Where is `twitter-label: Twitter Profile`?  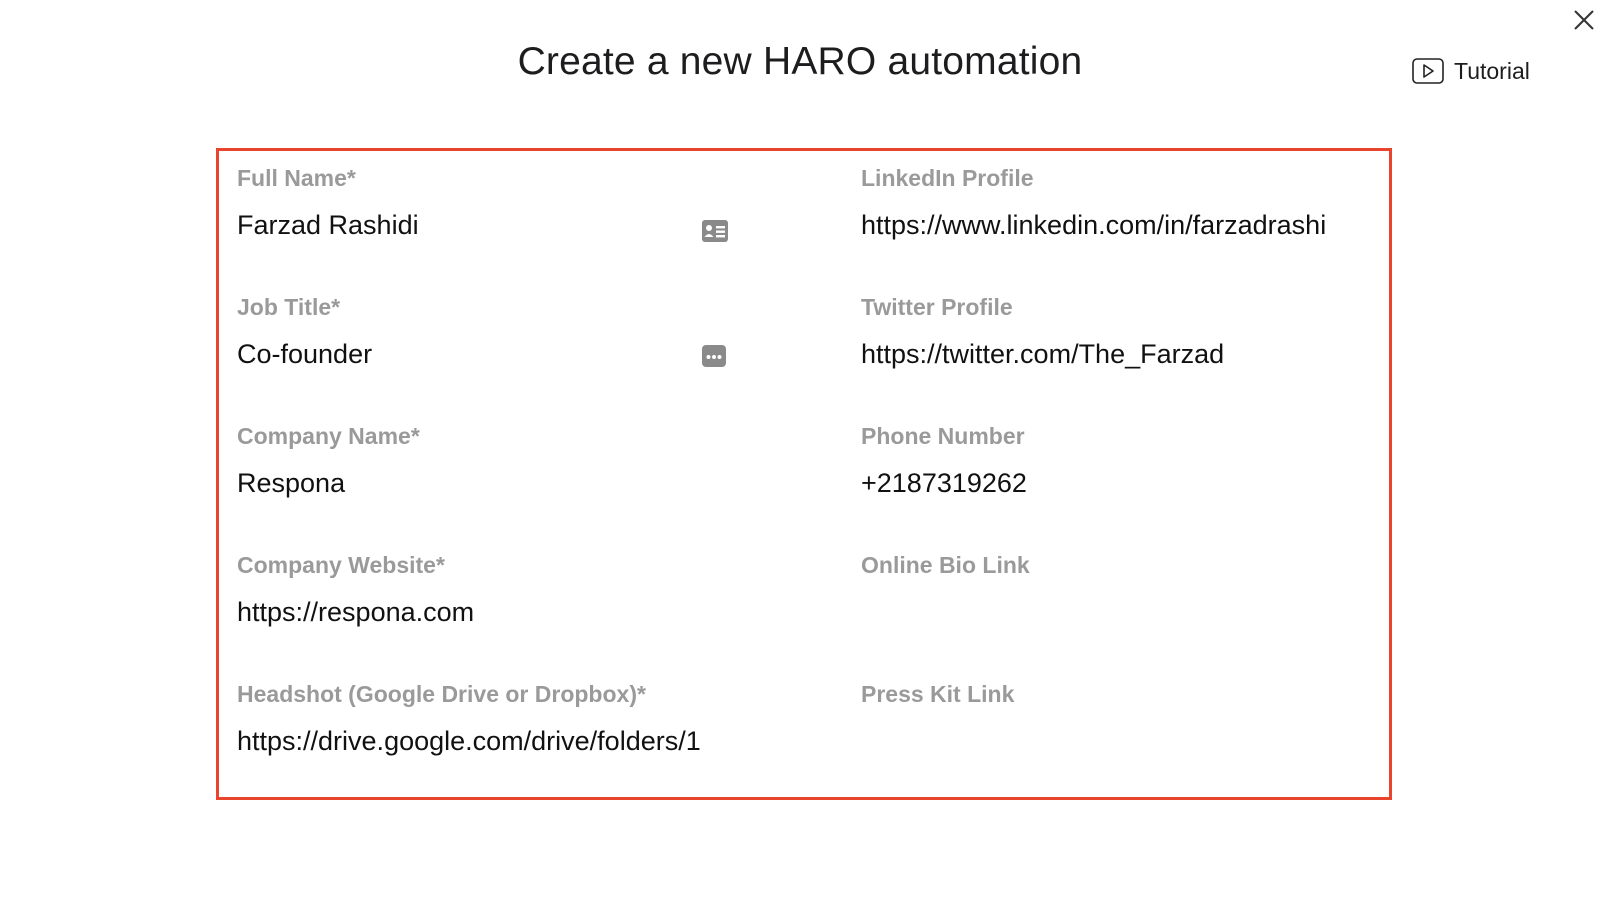 twitter-label: Twitter Profile is located at coordinates (937, 307).